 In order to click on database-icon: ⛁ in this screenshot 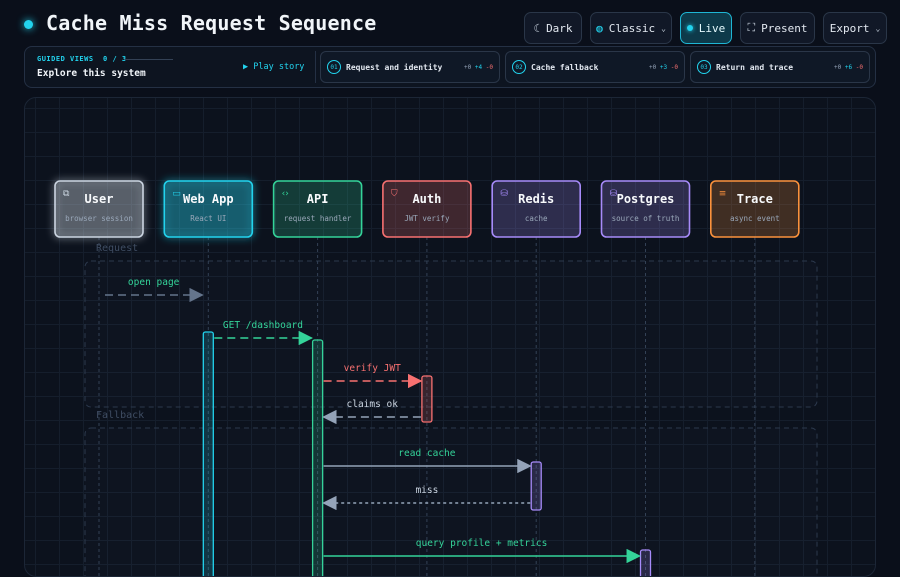, I will do `click(504, 194)`.